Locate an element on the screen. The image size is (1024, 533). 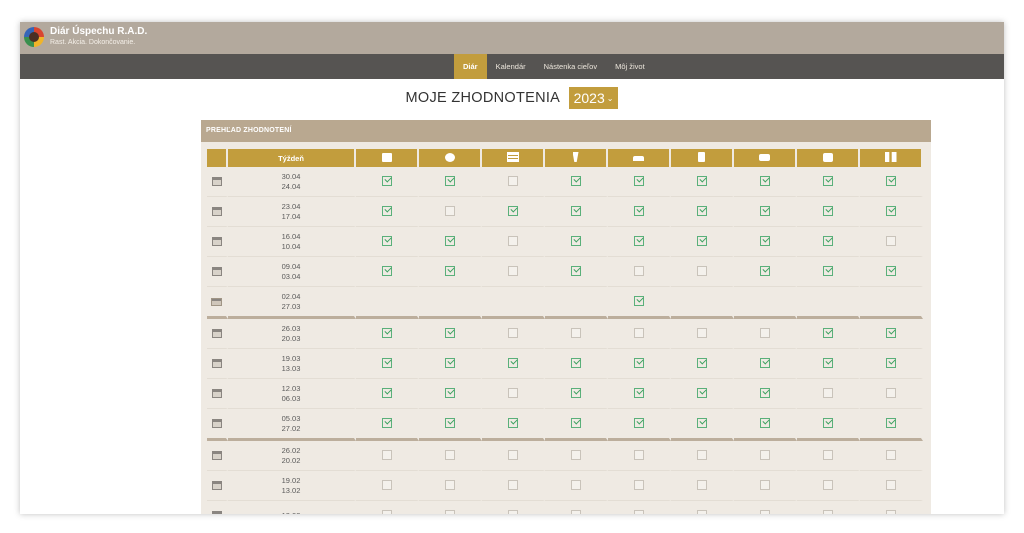
logo-icon is located at coordinates (34, 37).